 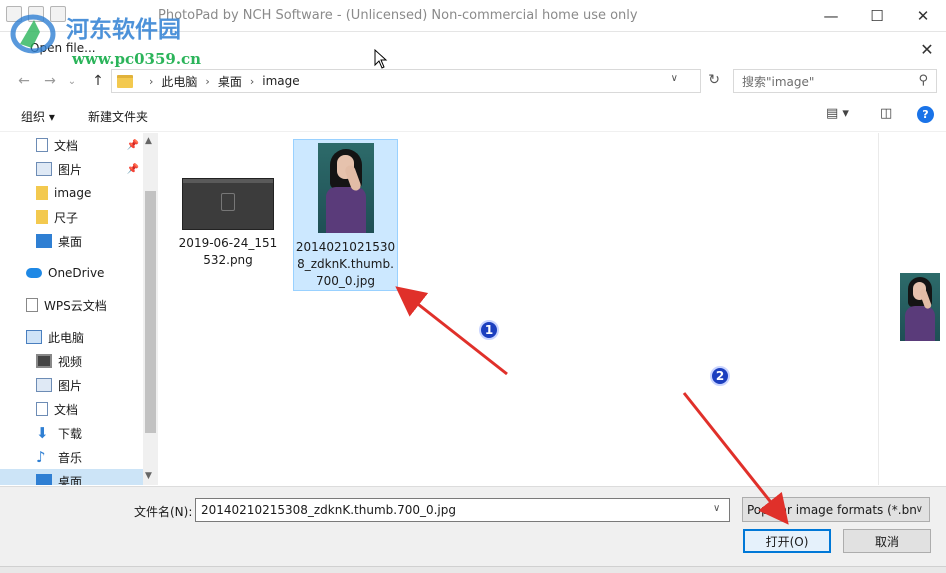 I want to click on sidebar-item-ruler: 尺子, so click(x=71, y=217).